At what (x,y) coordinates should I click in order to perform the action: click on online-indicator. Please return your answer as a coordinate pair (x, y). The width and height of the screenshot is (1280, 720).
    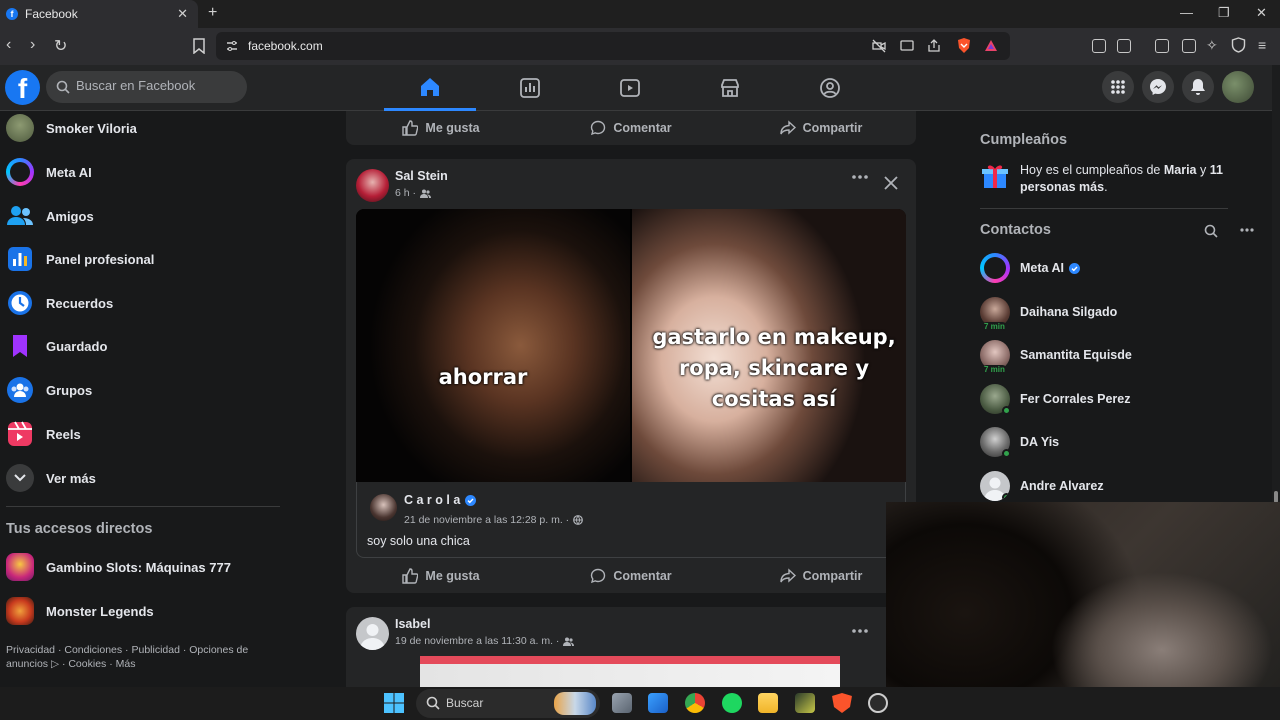
    Looking at the image, I should click on (1006, 497).